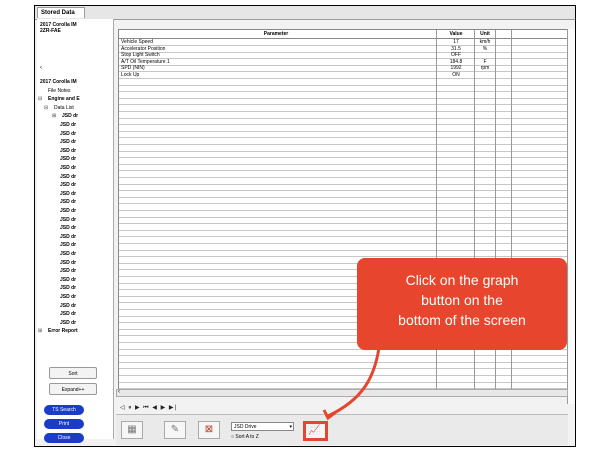  Describe the element at coordinates (64, 438) in the screenshot. I see `close-button: Close` at that location.